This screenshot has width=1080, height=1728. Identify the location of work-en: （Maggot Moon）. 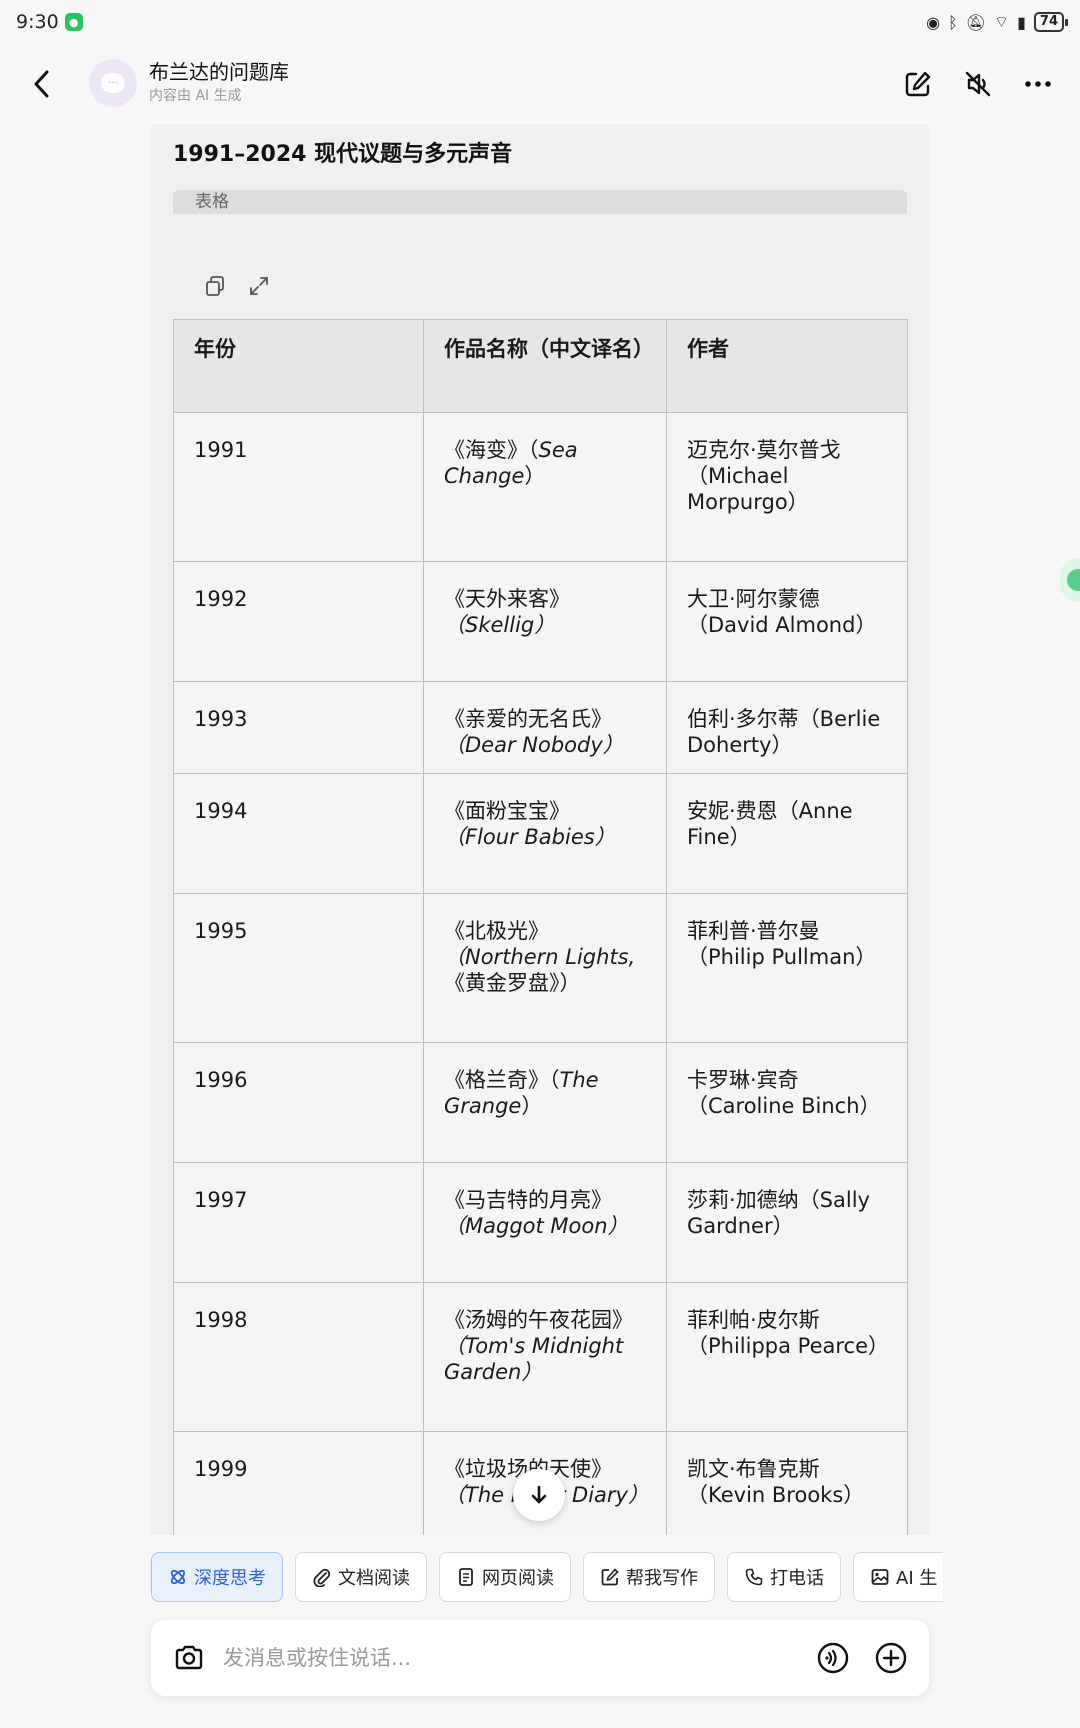
(536, 1226).